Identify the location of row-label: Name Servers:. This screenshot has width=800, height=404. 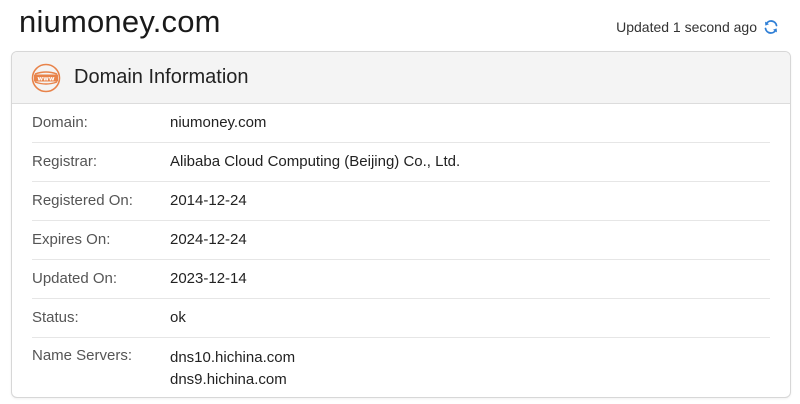
(82, 355).